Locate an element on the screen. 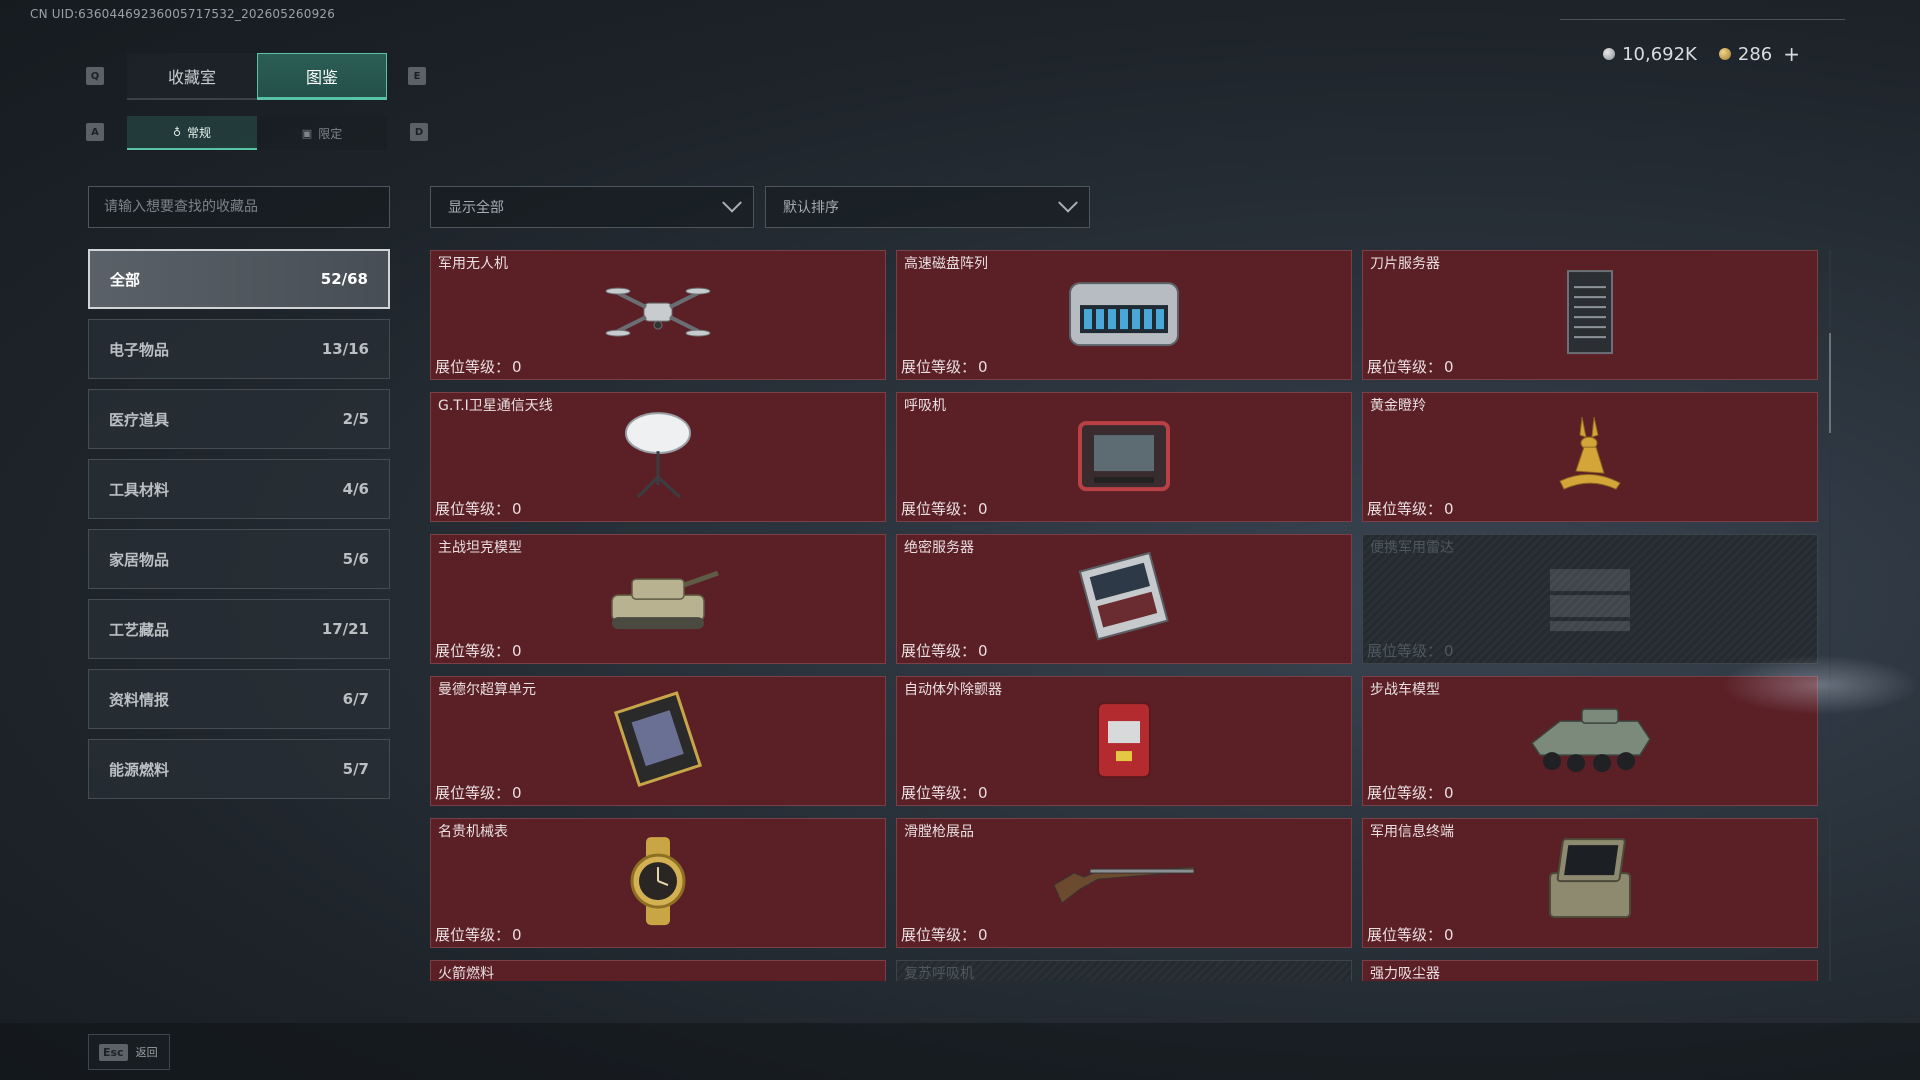 The width and height of the screenshot is (1920, 1080). category-label: 电子物品 is located at coordinates (139, 349).